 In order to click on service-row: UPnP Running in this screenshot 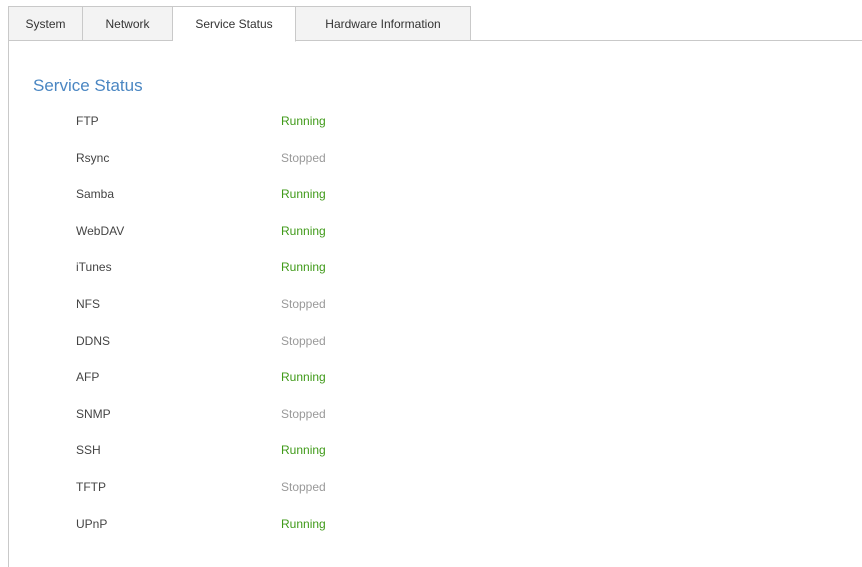, I will do `click(259, 527)`.